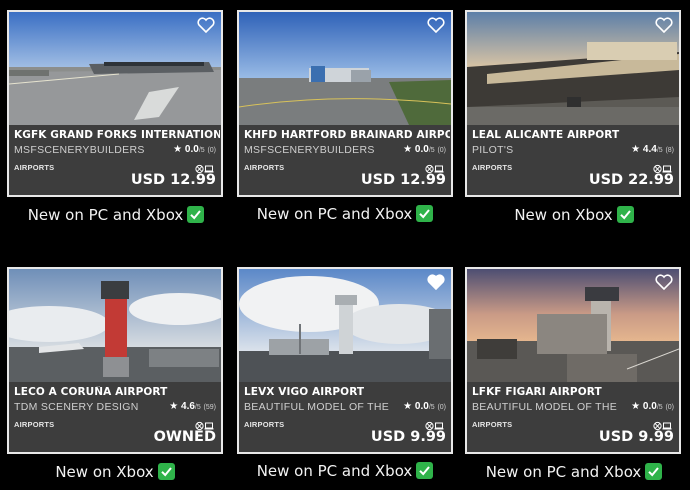 The image size is (690, 490). Describe the element at coordinates (436, 282) in the screenshot. I see `favorite-heart-filled-icon` at that location.